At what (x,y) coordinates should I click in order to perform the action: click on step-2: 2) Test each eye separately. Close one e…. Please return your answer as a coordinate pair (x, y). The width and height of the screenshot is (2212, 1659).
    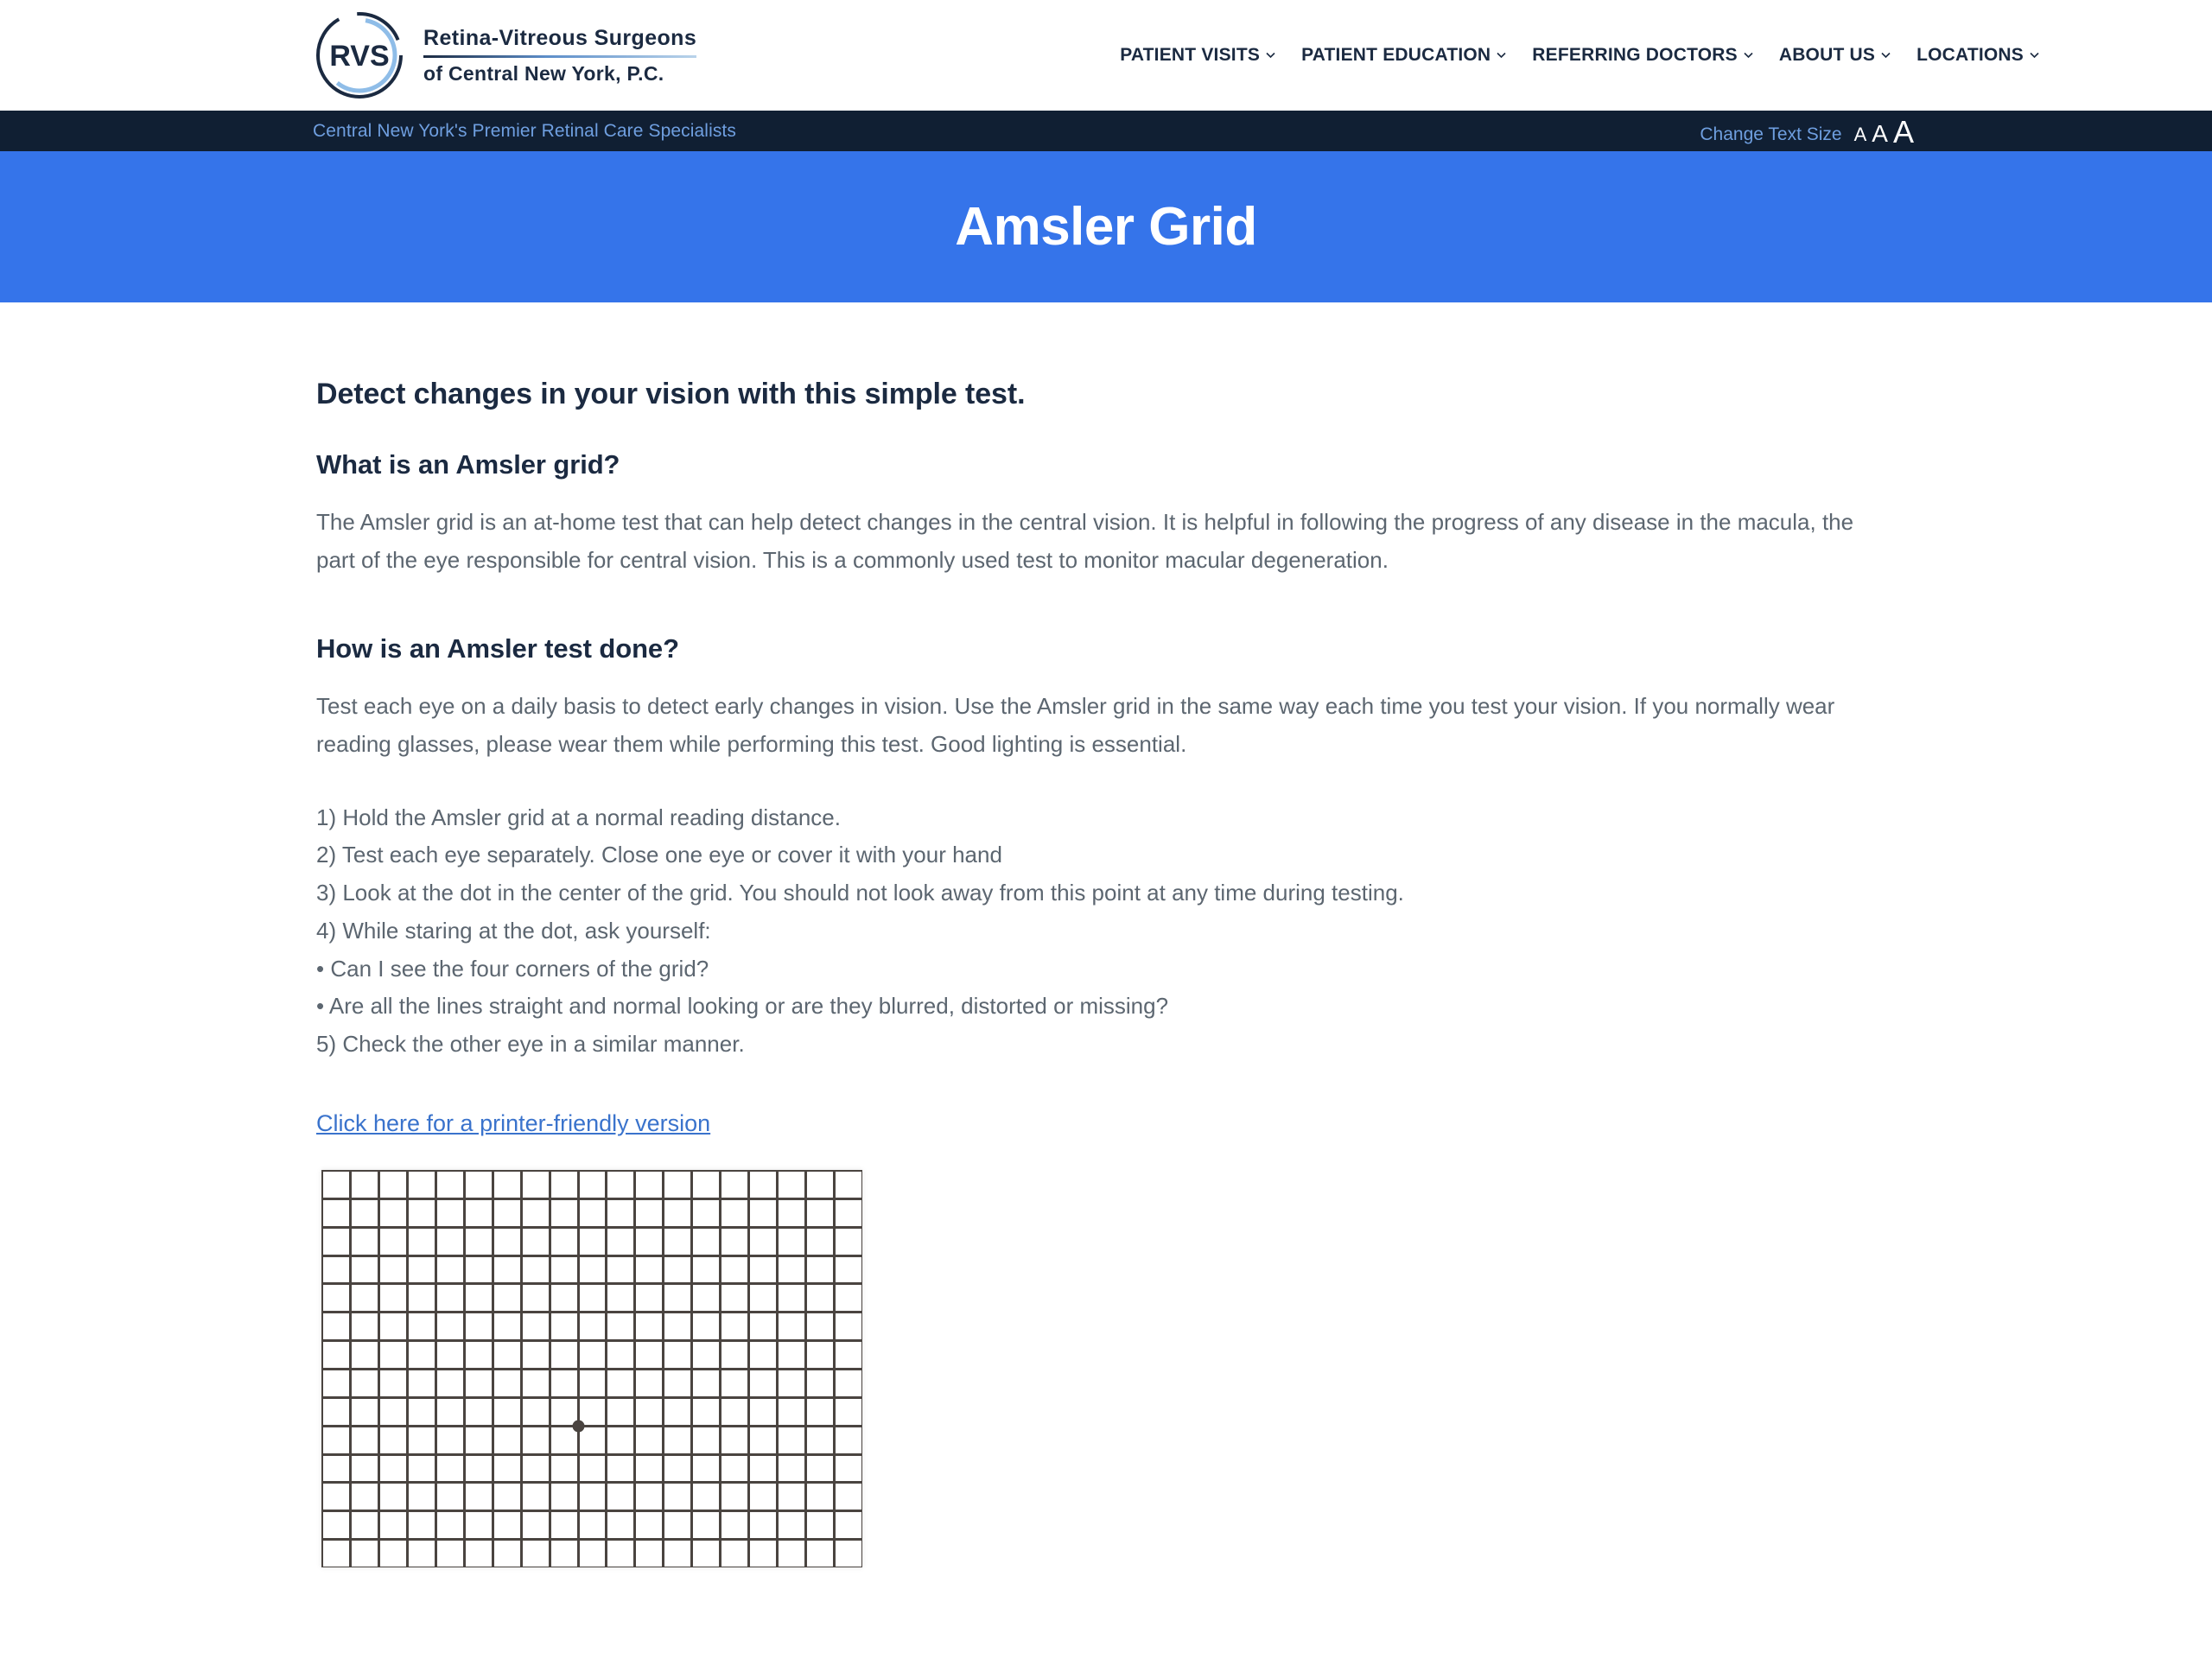
    Looking at the image, I should click on (659, 855).